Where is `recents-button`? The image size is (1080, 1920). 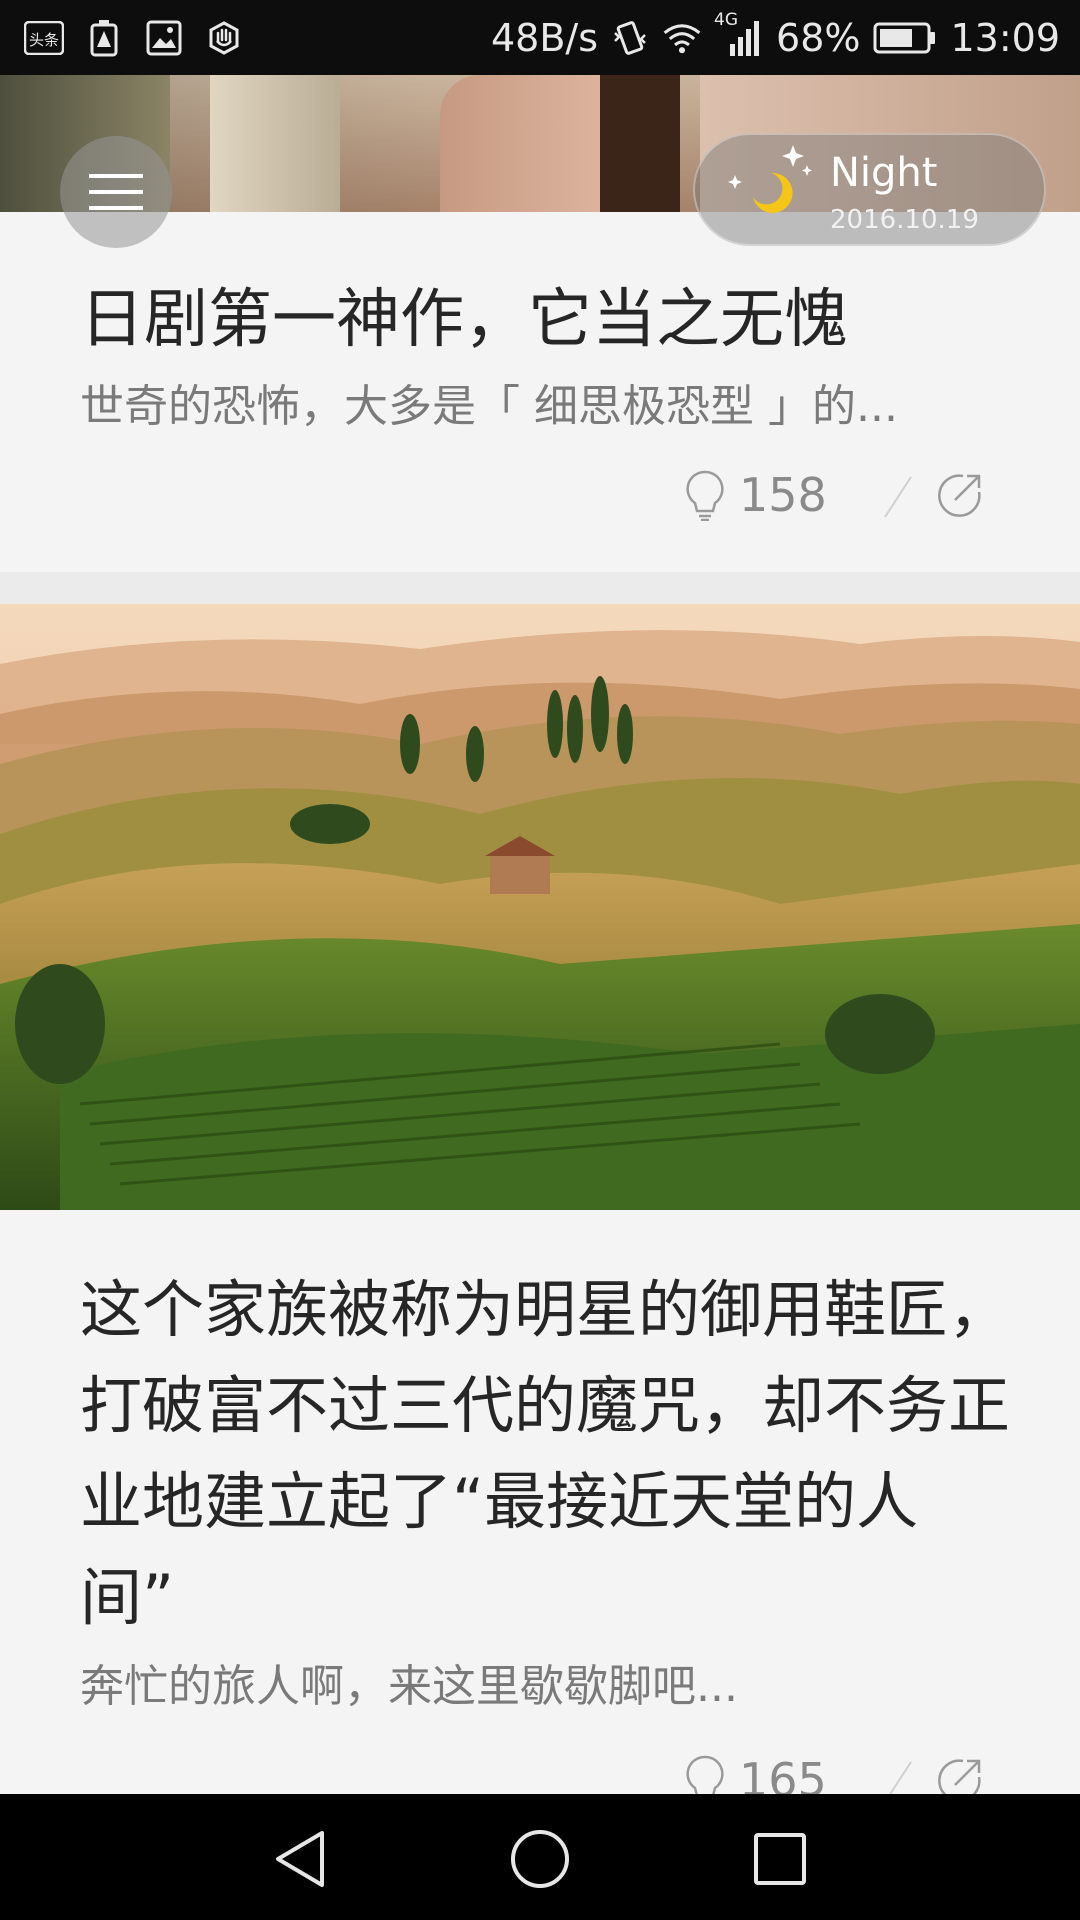 recents-button is located at coordinates (780, 1859).